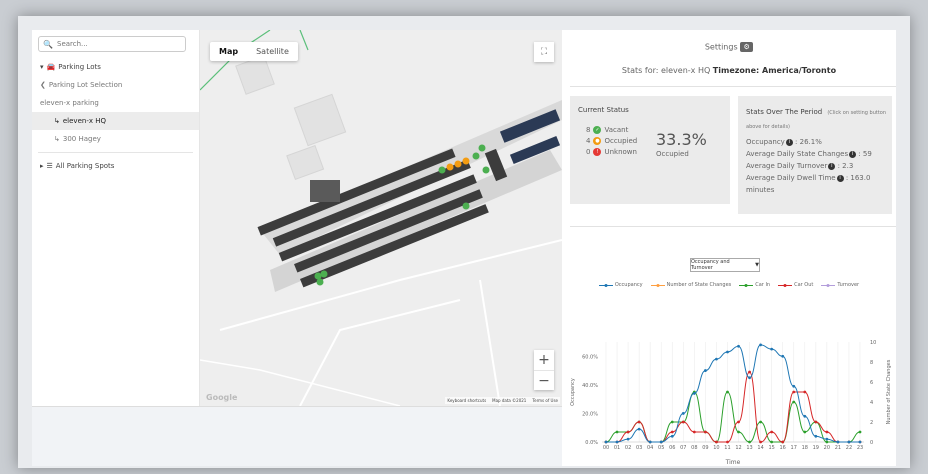 The height and width of the screenshot is (474, 928). I want to click on terms-link: Terms of Use, so click(545, 400).